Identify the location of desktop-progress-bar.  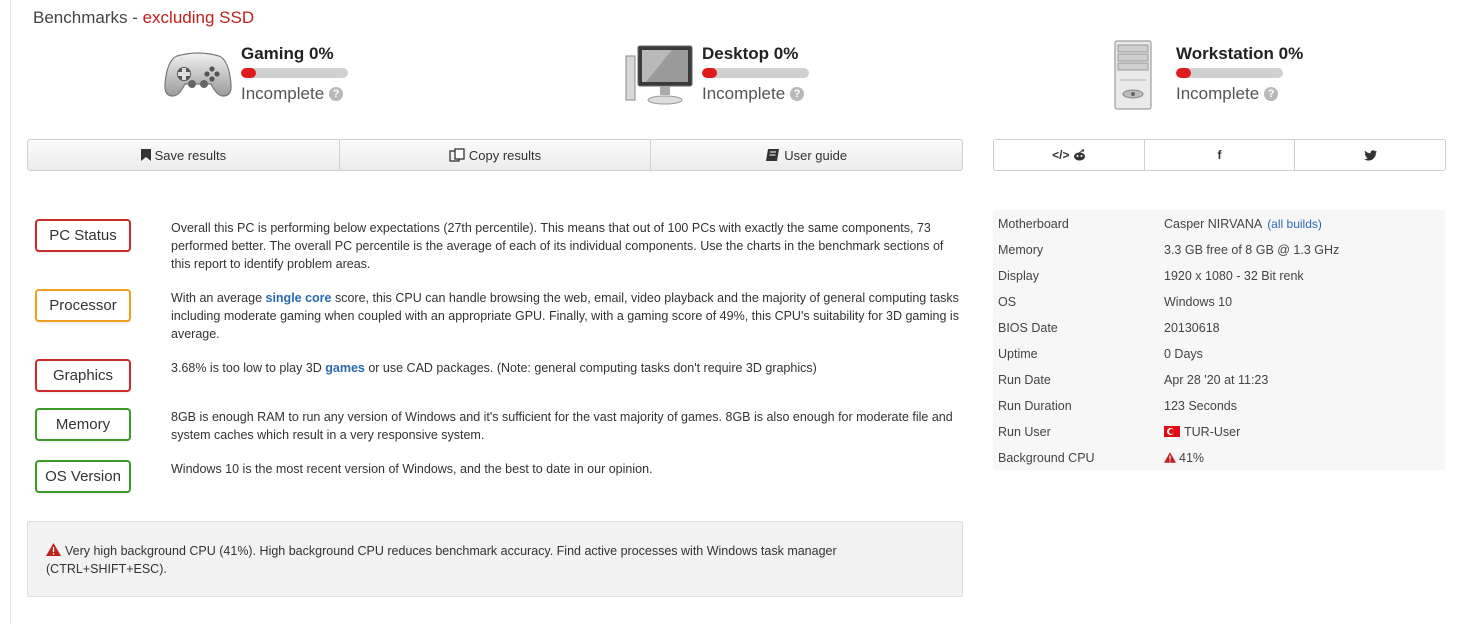
(755, 73).